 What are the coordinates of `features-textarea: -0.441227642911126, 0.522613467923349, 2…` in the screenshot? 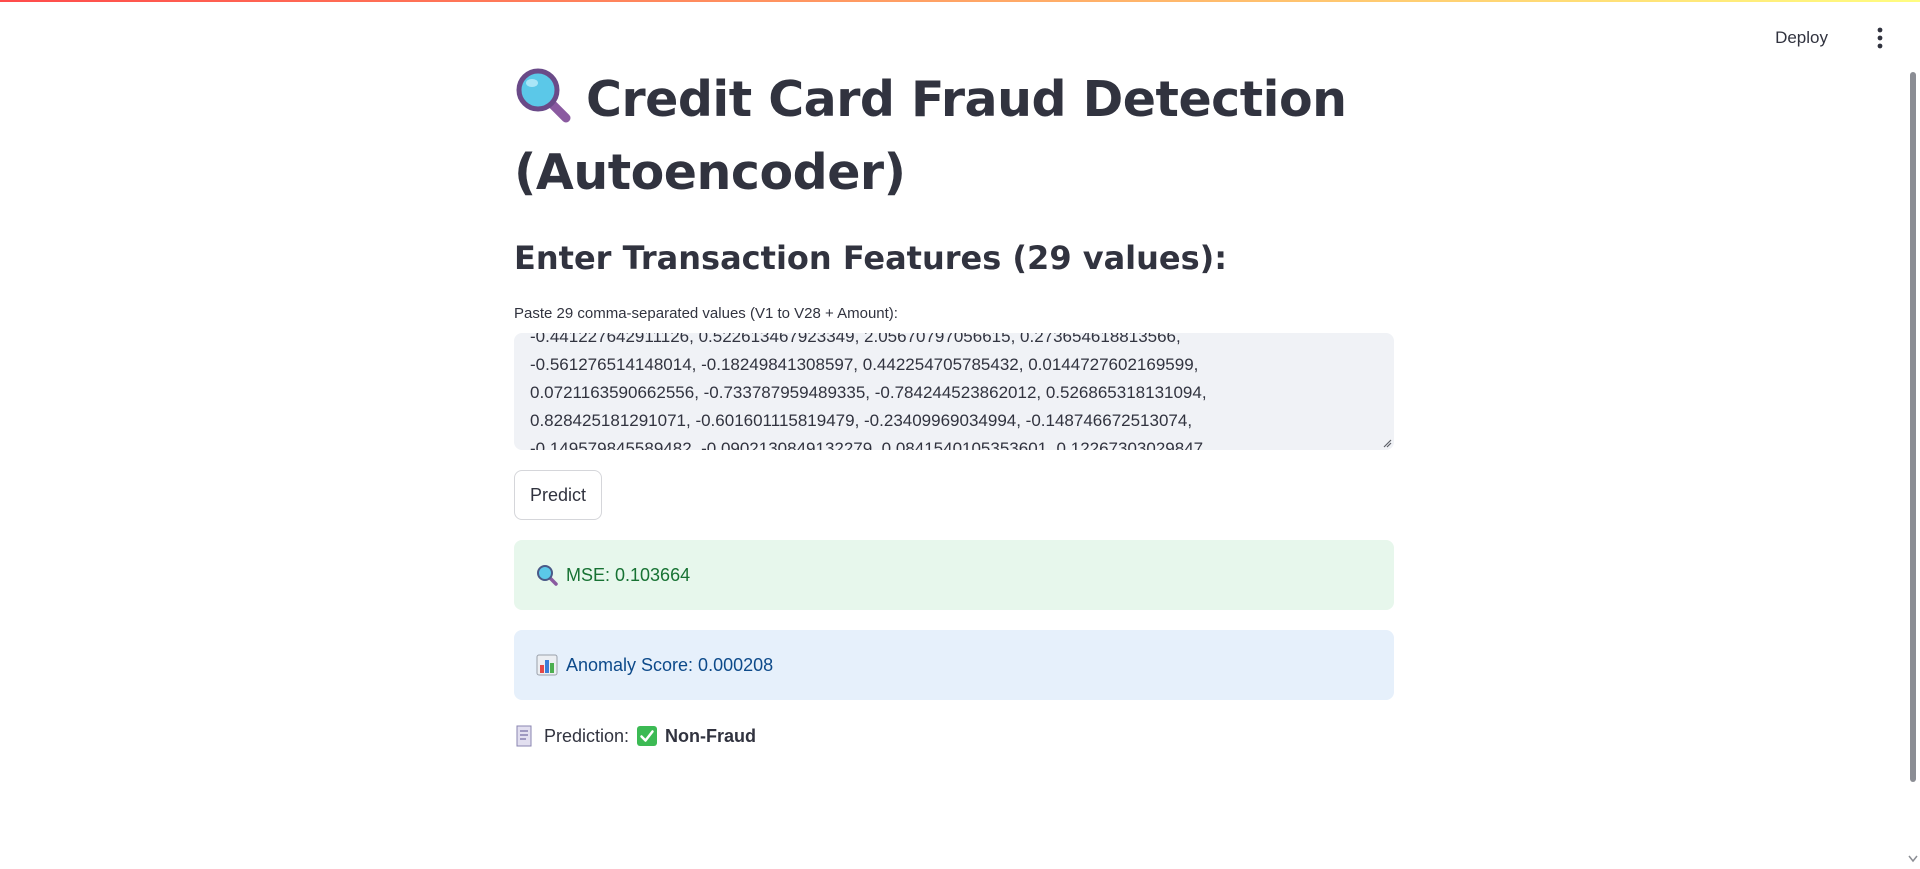 It's located at (954, 391).